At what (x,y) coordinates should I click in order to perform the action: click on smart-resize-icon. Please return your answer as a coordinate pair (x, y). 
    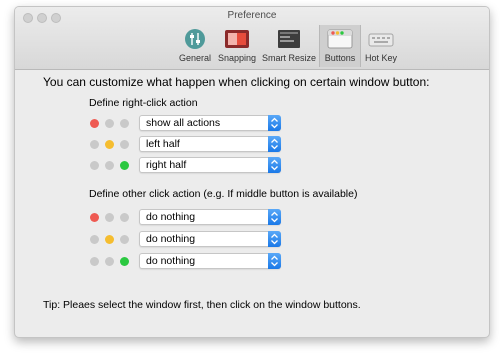
    Looking at the image, I should click on (289, 39).